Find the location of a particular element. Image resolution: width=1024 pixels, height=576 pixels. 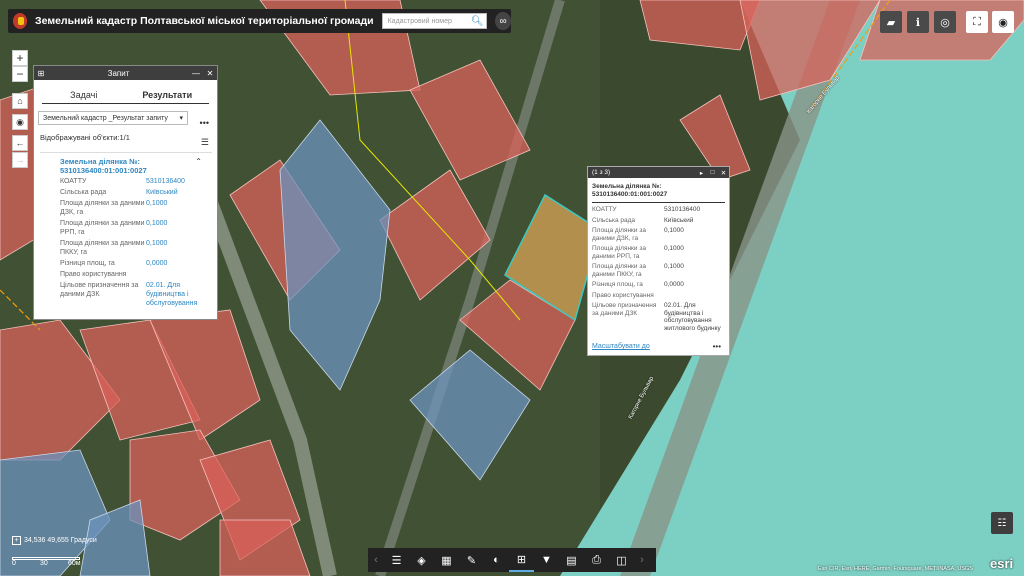

features-count: Відображувані об'єкти:1/1 is located at coordinates (85, 137).